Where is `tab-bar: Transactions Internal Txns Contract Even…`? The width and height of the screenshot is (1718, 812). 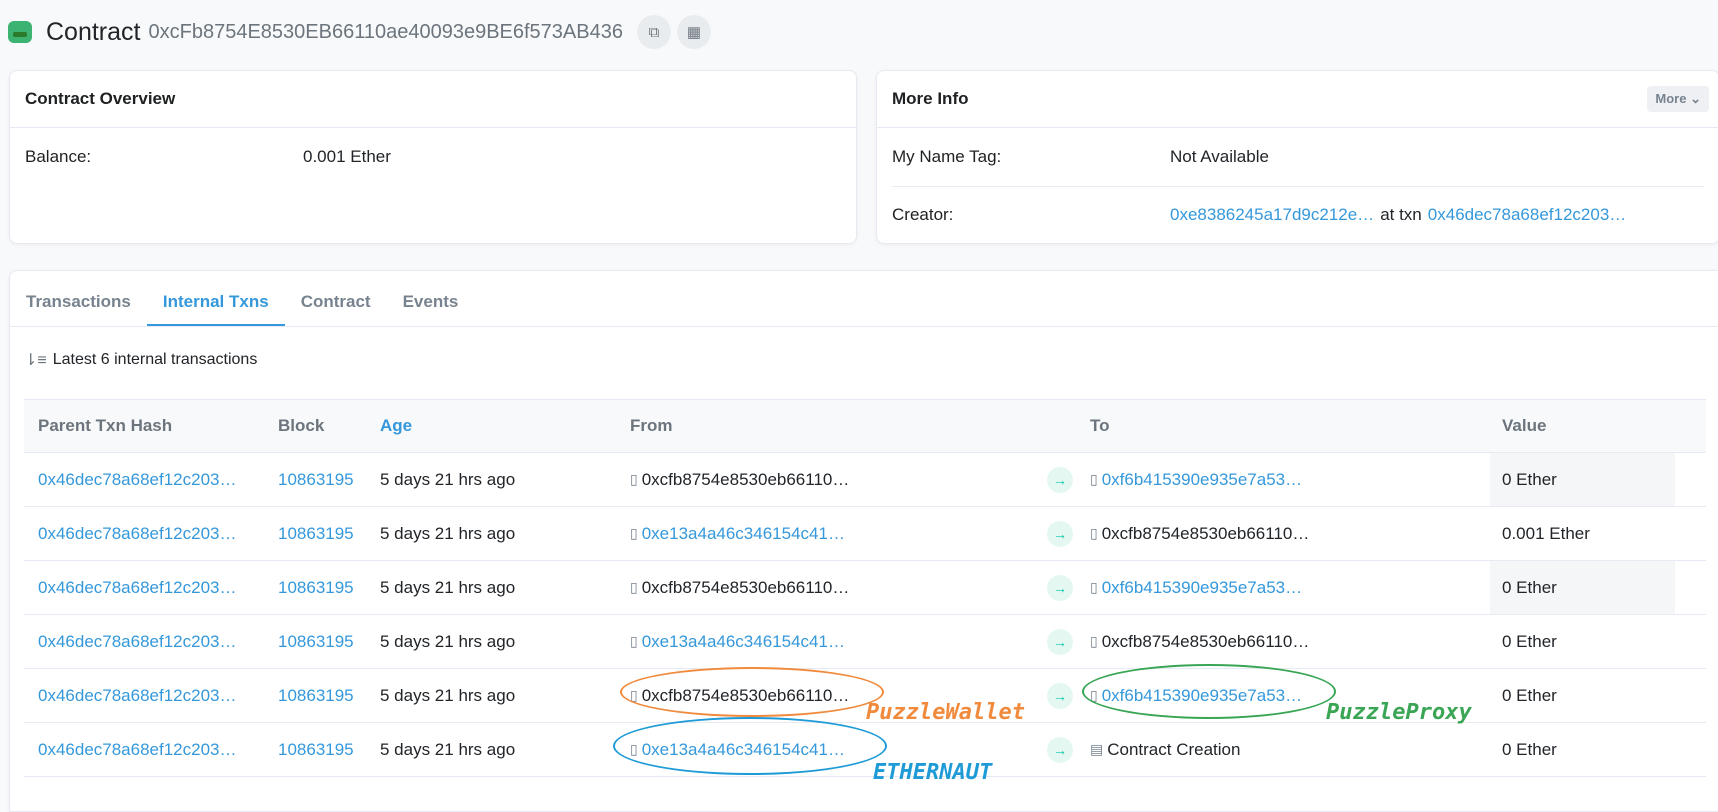 tab-bar: Transactions Internal Txns Contract Even… is located at coordinates (864, 298).